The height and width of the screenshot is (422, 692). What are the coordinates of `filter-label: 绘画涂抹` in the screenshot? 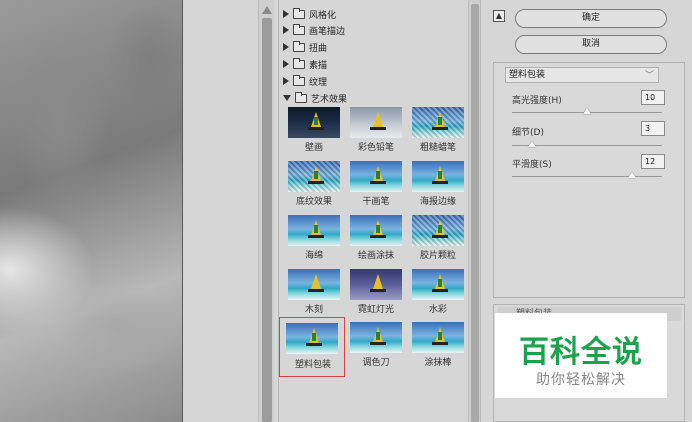 It's located at (375, 256).